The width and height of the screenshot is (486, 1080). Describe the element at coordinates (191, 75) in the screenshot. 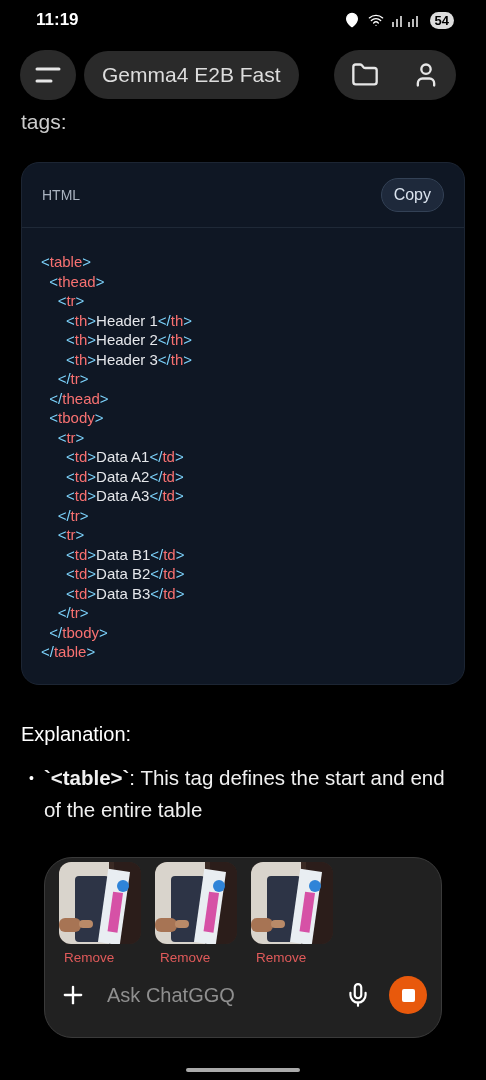

I see `model-selector: Gemma4 E2B Fast` at that location.